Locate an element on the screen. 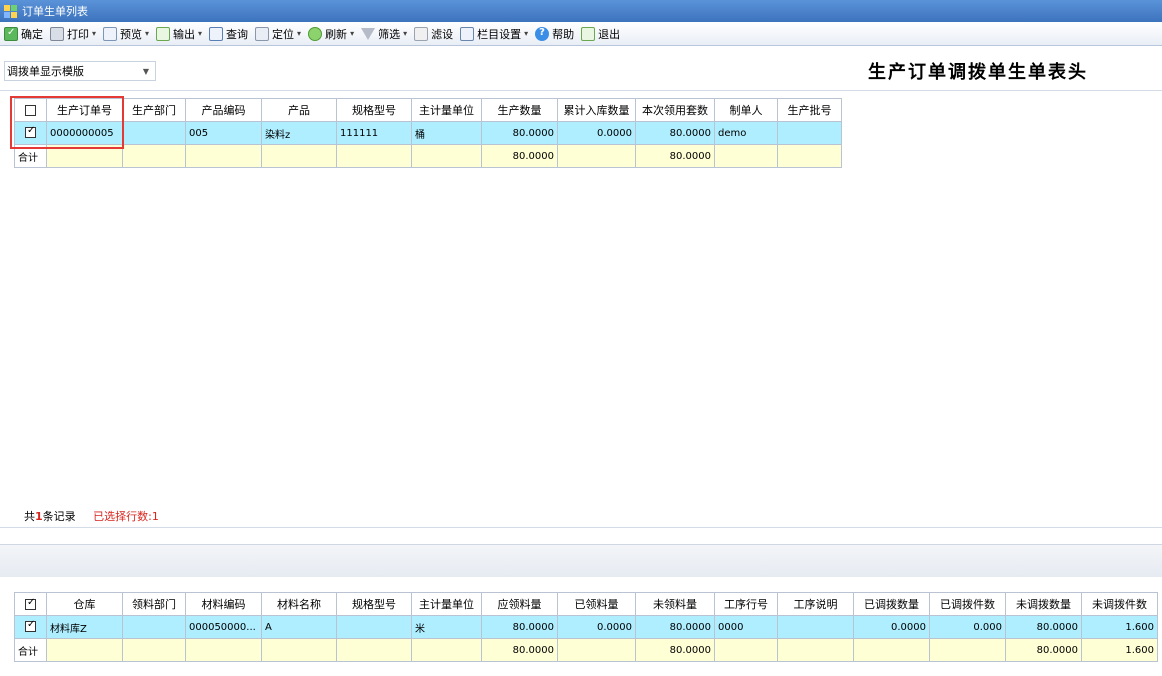  column-header: 工序说明 is located at coordinates (815, 604).